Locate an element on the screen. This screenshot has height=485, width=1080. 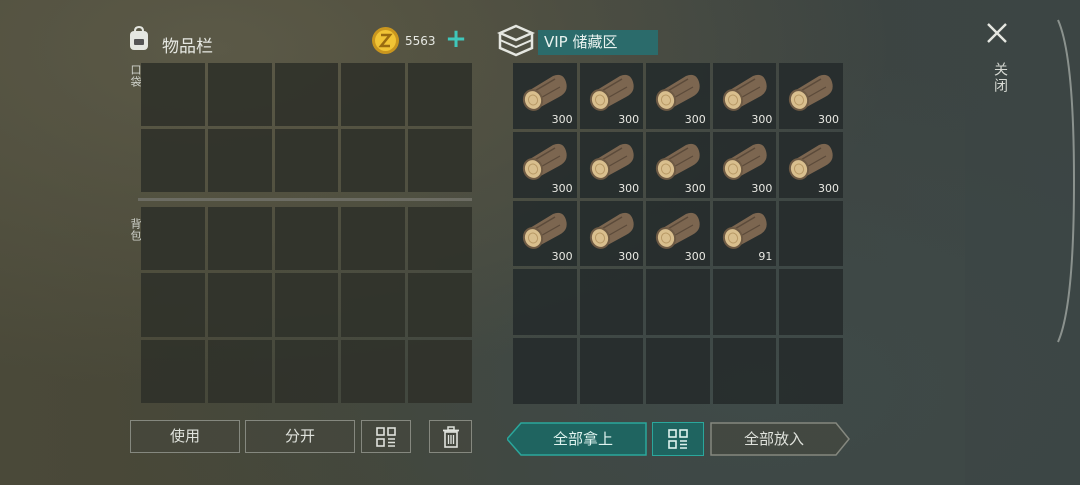
storage-sort-button is located at coordinates (678, 439).